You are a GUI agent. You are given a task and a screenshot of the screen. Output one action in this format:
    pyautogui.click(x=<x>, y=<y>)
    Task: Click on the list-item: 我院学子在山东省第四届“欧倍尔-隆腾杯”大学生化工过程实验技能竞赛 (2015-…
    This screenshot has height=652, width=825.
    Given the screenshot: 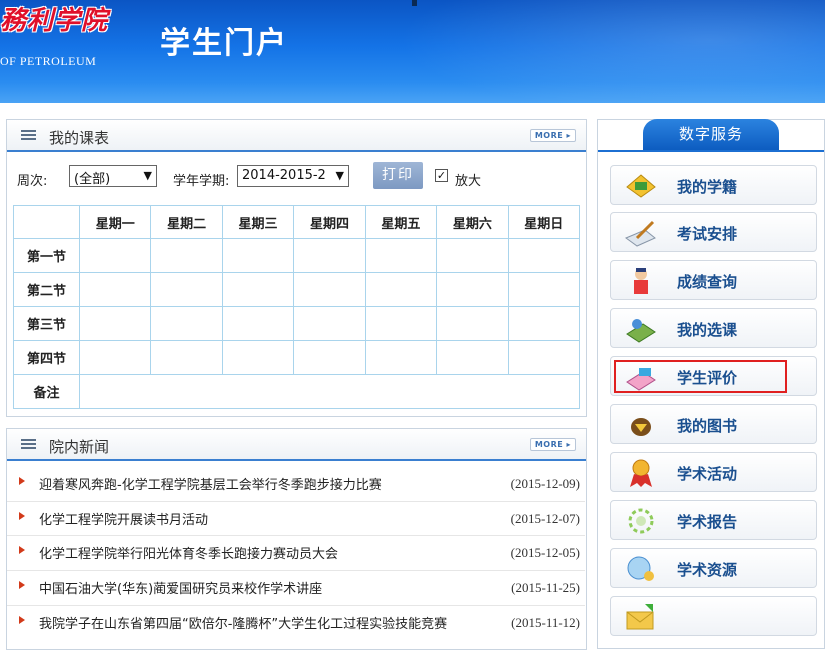 What is the action you would take?
    pyautogui.click(x=294, y=623)
    